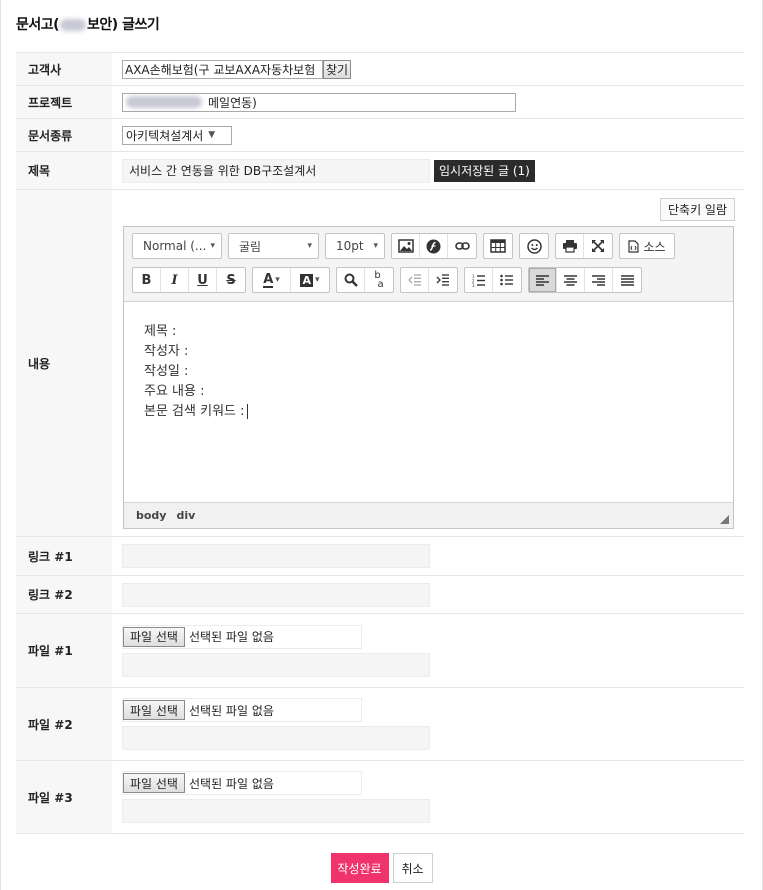  I want to click on toolbar-group-basic: B I U S, so click(189, 280).